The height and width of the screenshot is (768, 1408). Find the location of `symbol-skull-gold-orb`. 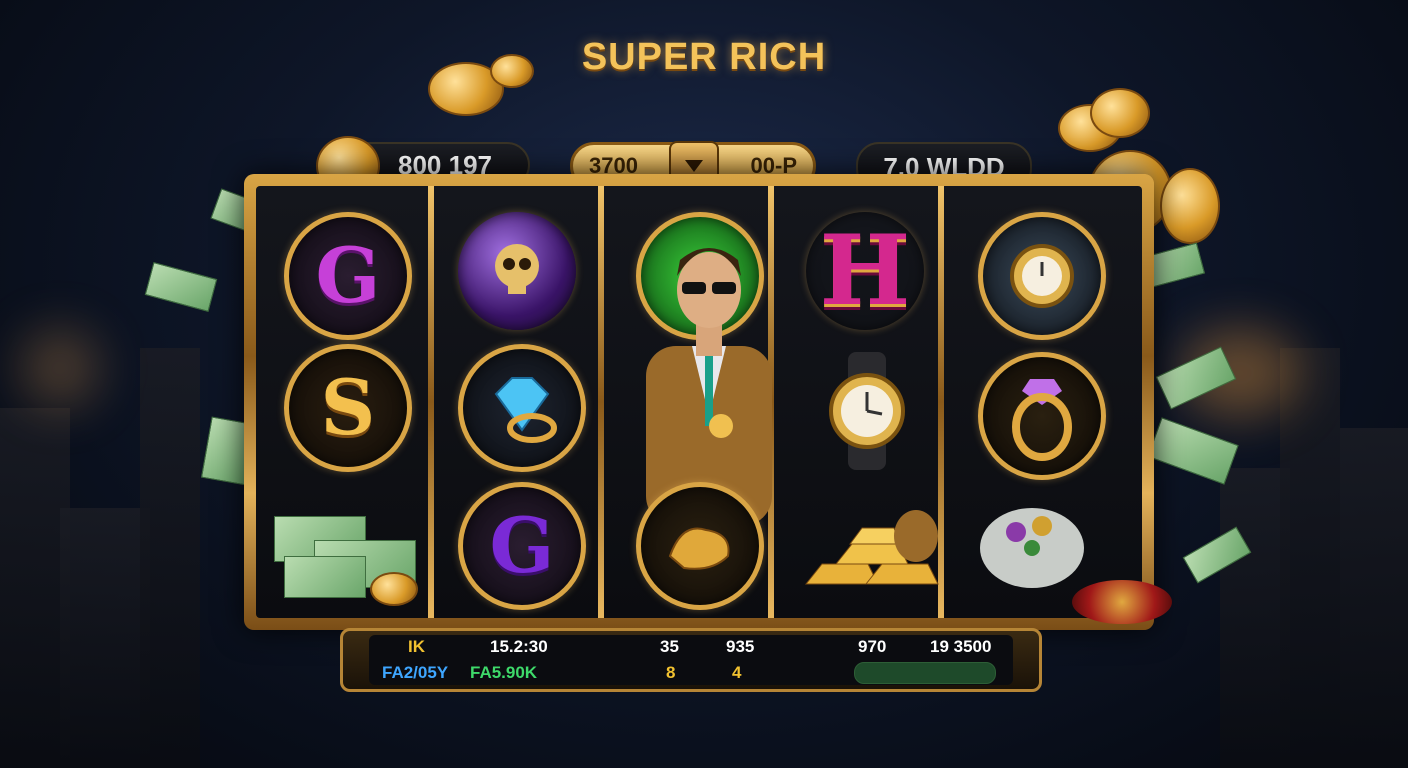

symbol-skull-gold-orb is located at coordinates (517, 271).